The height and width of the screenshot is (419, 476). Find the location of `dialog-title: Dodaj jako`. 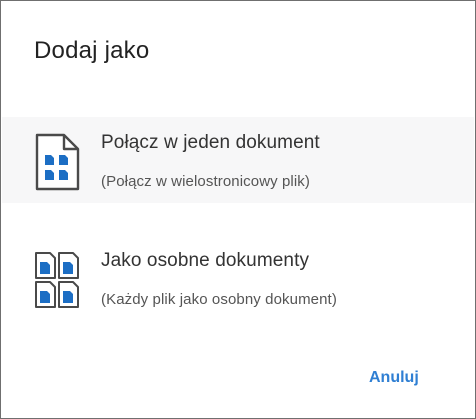

dialog-title: Dodaj jako is located at coordinates (92, 50).